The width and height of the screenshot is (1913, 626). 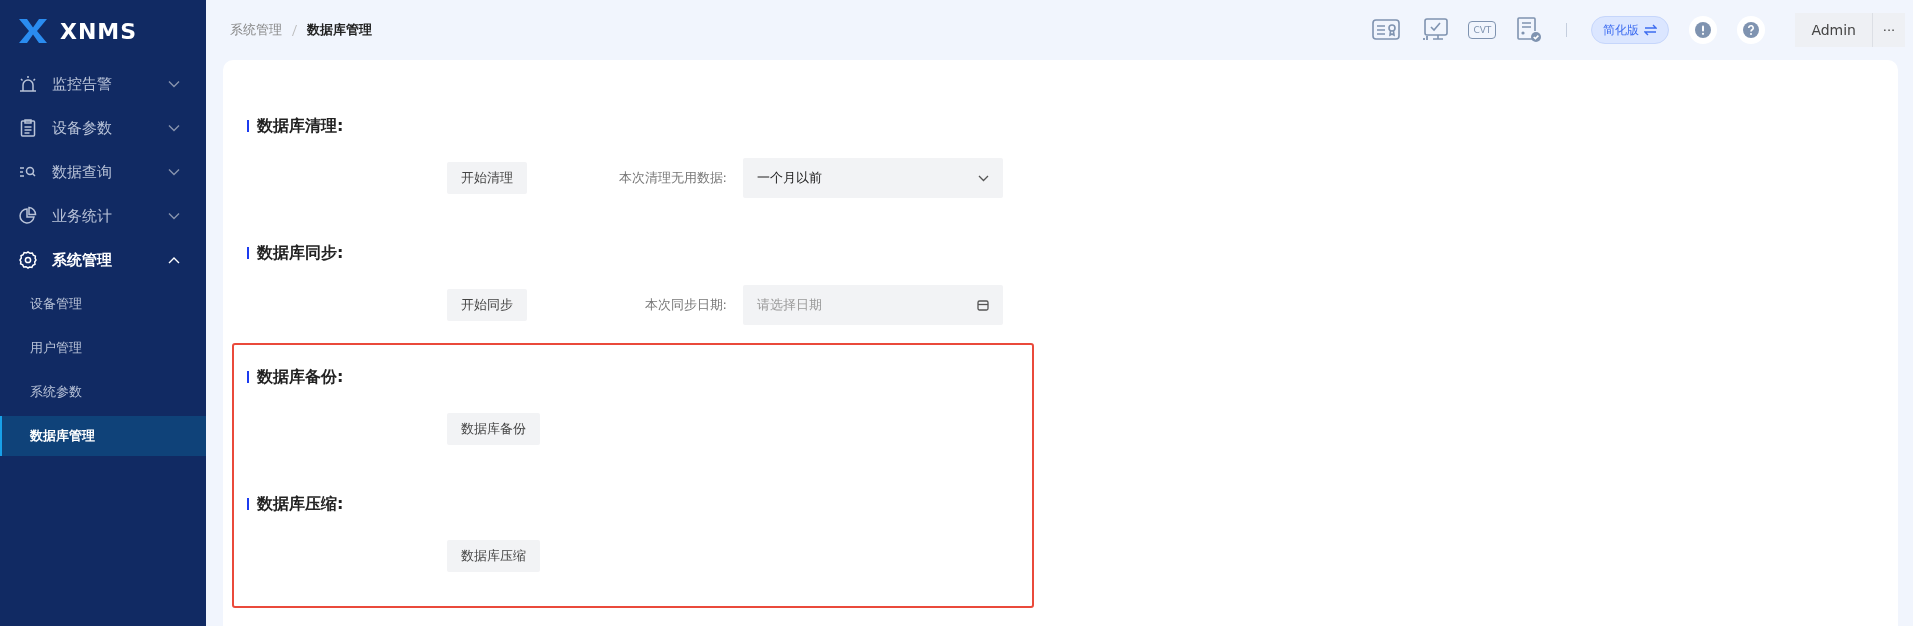 What do you see at coordinates (300, 253) in the screenshot?
I see `section-title: 数据库同步:` at bounding box center [300, 253].